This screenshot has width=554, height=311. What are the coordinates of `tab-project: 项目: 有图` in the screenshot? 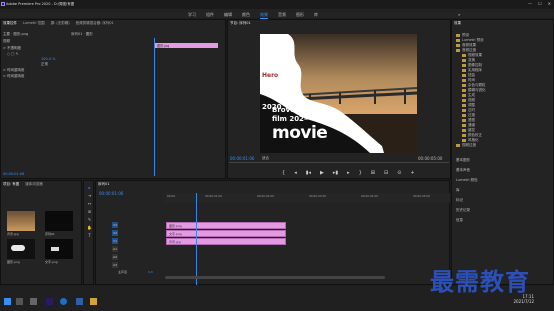 It's located at (11, 184).